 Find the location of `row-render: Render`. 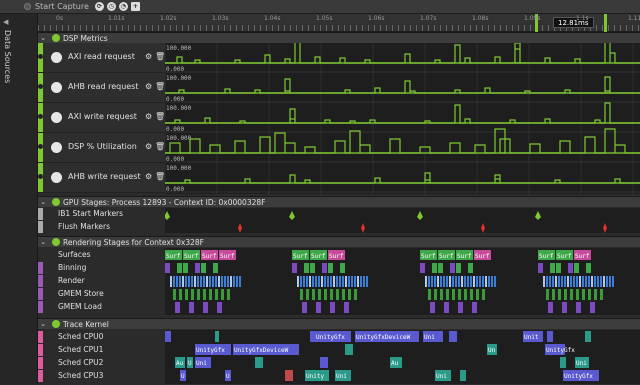

row-render: Render is located at coordinates (101, 281).